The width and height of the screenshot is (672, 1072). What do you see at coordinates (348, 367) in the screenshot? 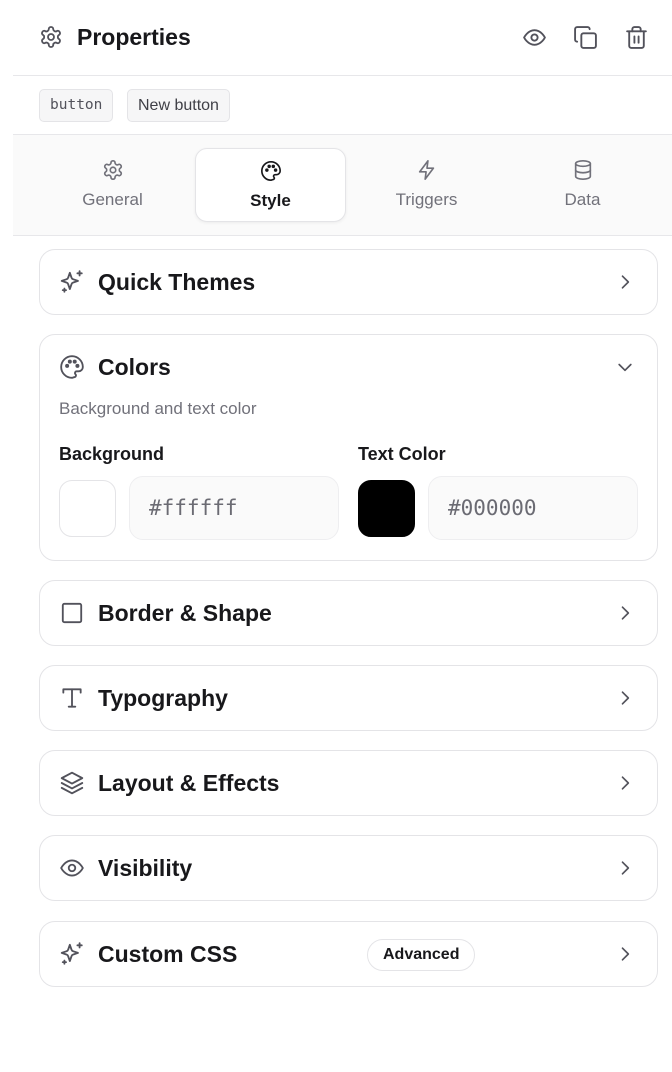
I see `colors-header: Colors` at bounding box center [348, 367].